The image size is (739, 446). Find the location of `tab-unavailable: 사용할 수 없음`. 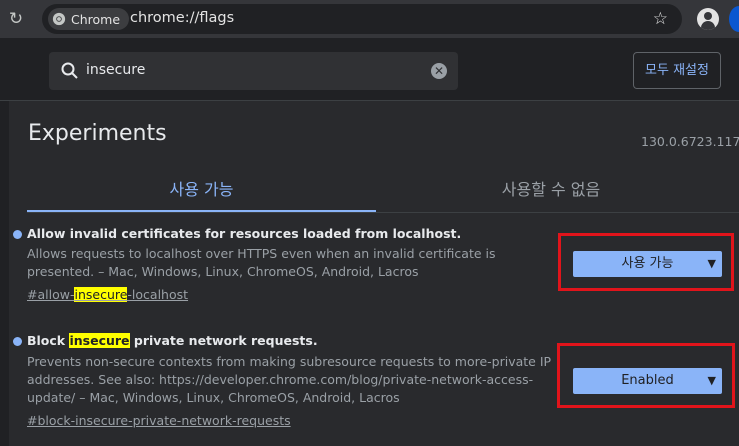

tab-unavailable: 사용할 수 없음 is located at coordinates (551, 188).